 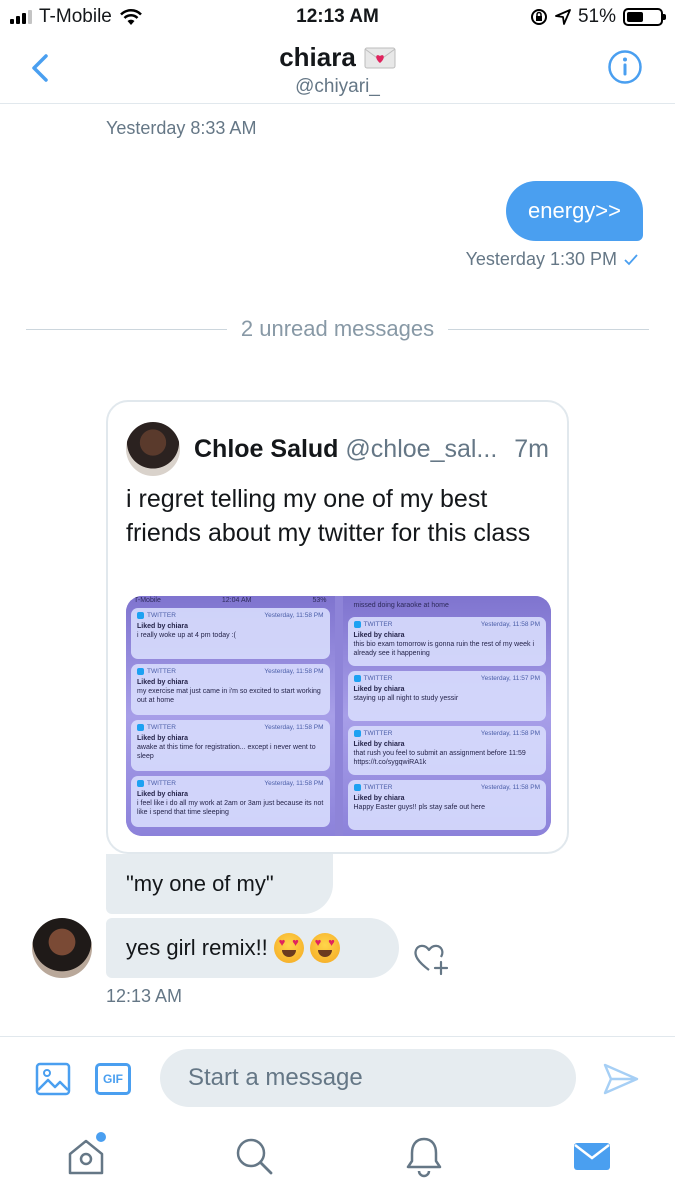 I want to click on message-composer: GIF, so click(x=337, y=1079).